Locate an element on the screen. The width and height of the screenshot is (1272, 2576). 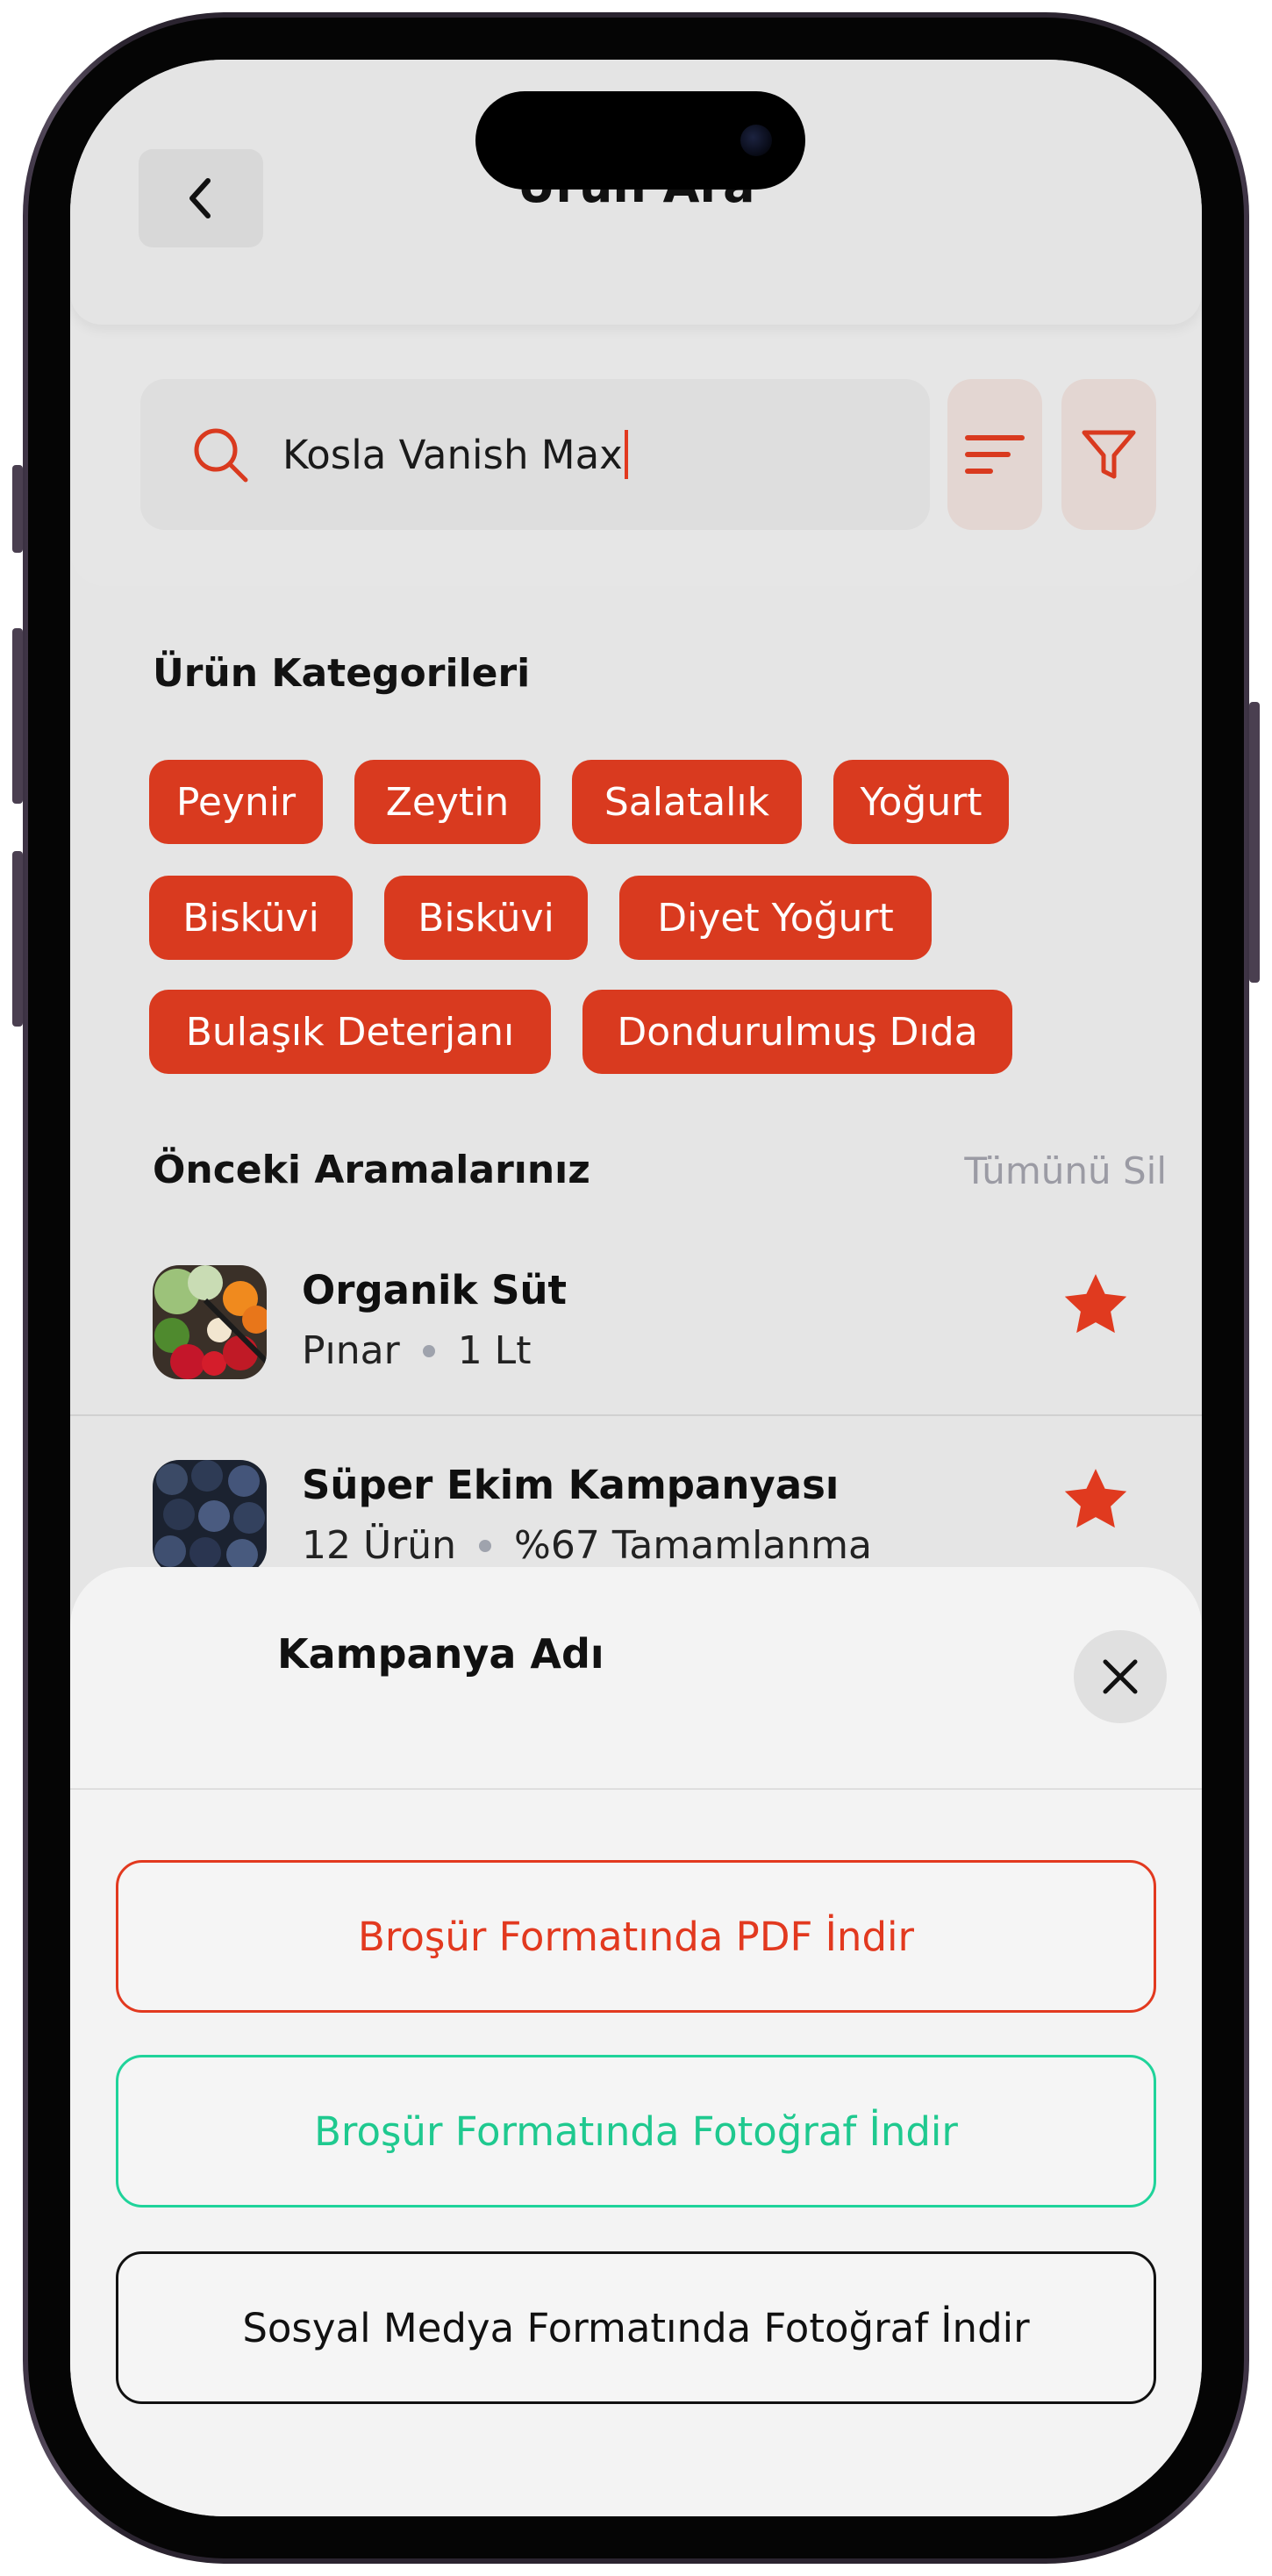
sort-button is located at coordinates (994, 454).